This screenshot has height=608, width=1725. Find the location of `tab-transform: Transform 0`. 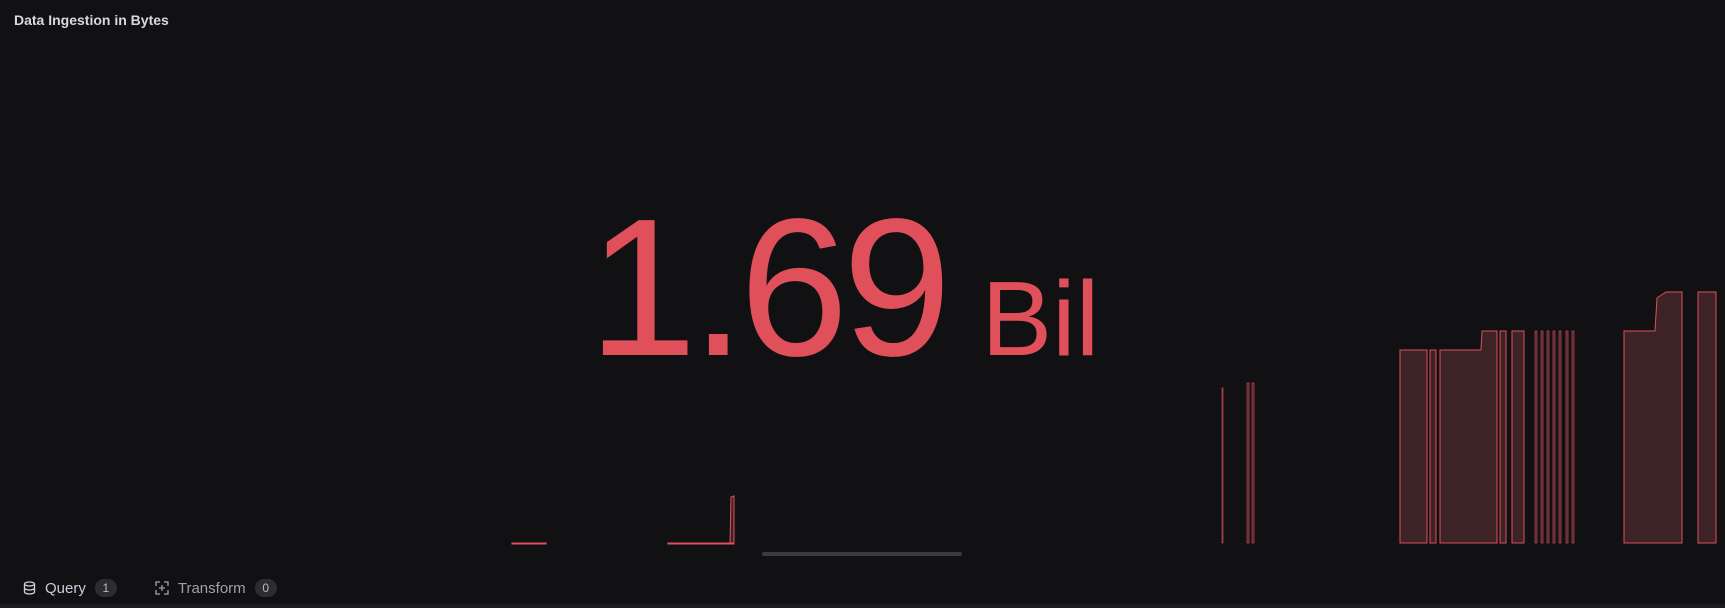

tab-transform: Transform 0 is located at coordinates (213, 588).